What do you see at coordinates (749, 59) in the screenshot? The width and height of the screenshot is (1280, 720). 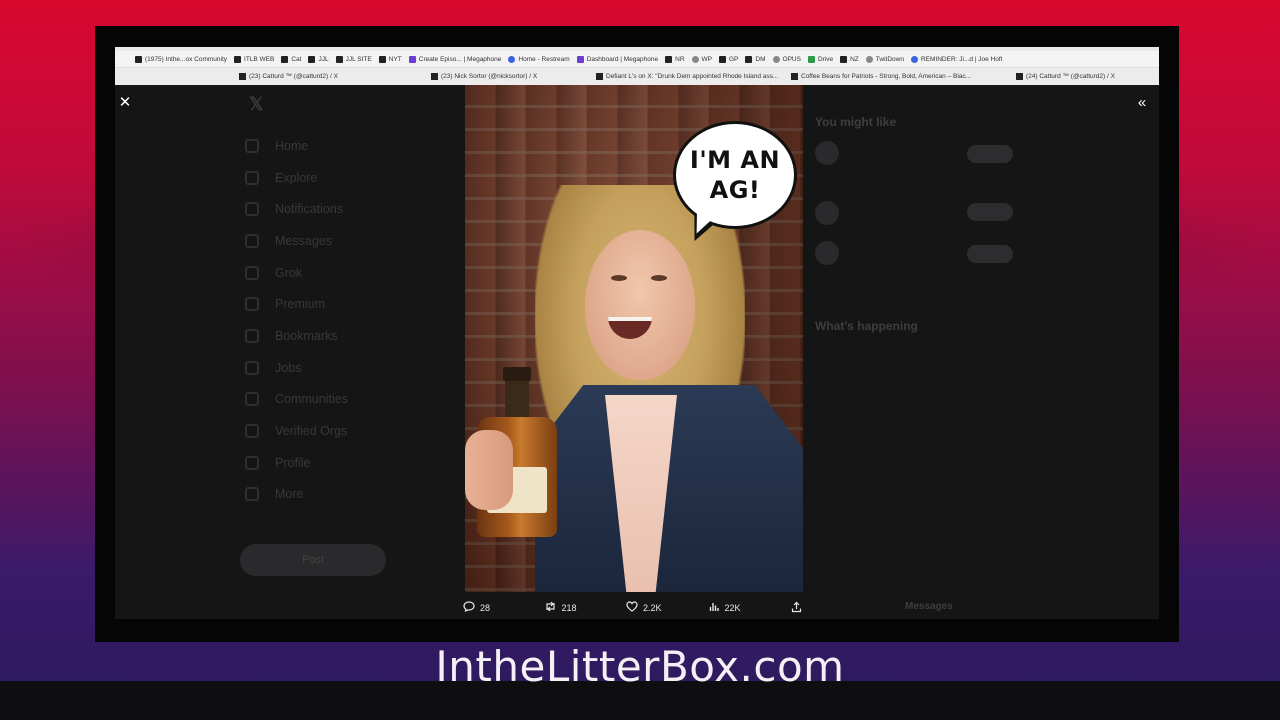 I see `dm-icon` at bounding box center [749, 59].